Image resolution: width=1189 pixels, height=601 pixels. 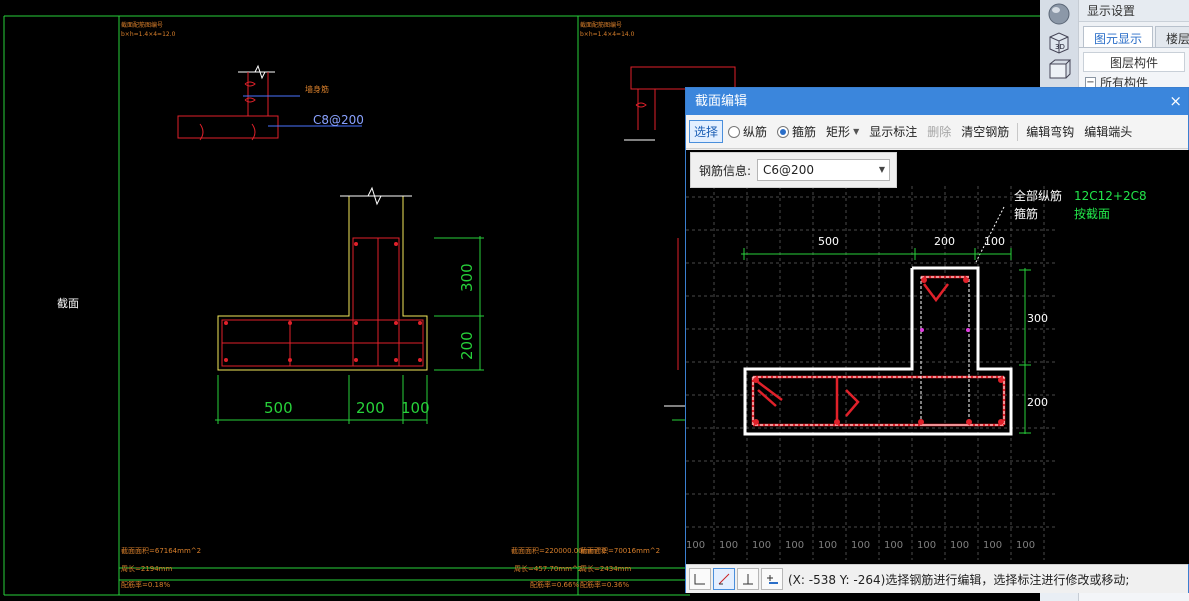 What do you see at coordinates (146, 568) in the screenshot?
I see `footer-left-2: 周长=2194mm` at bounding box center [146, 568].